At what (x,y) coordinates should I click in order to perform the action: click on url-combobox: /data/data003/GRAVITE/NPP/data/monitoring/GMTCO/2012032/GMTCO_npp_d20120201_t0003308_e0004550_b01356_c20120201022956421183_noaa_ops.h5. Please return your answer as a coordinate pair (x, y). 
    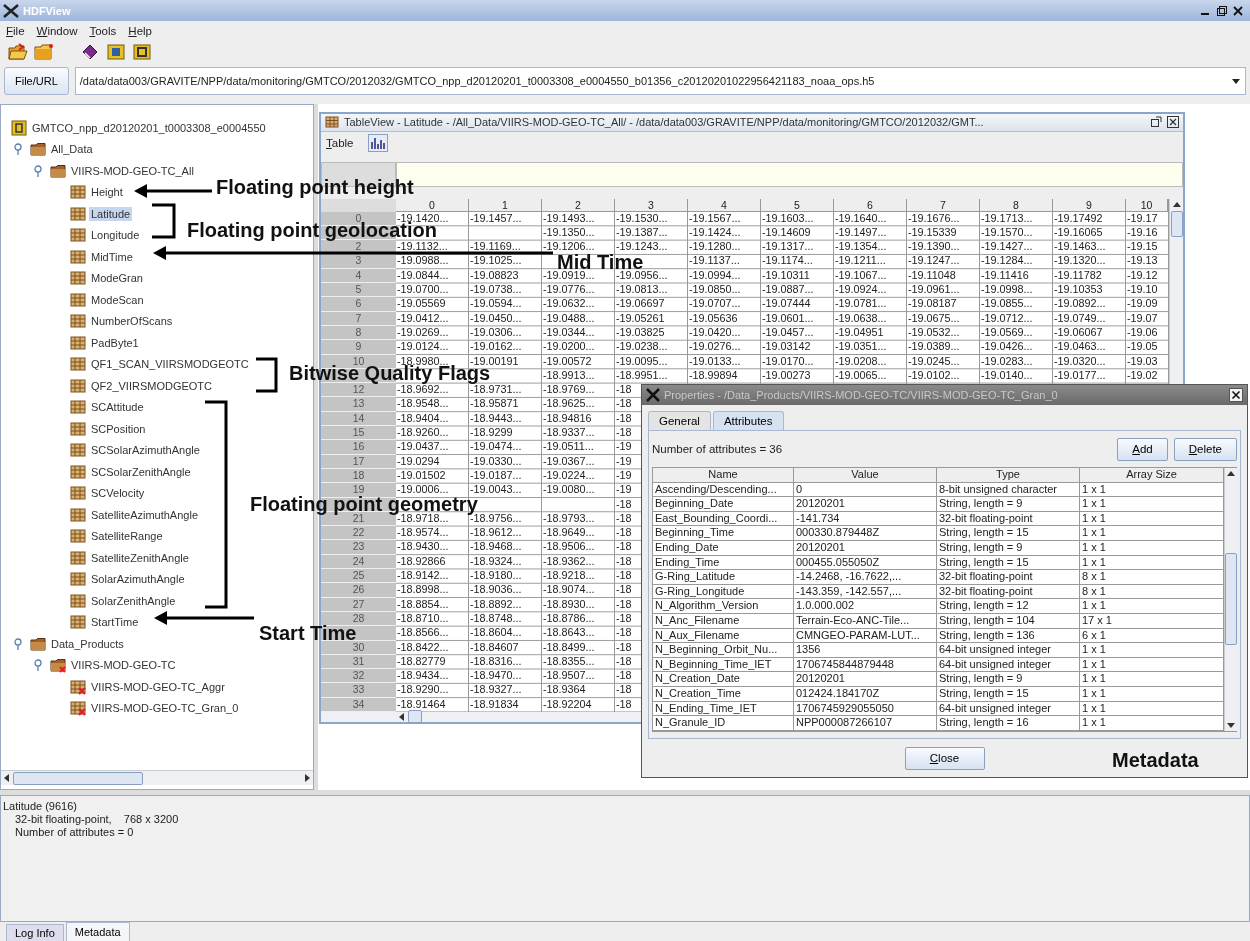
    Looking at the image, I should click on (660, 81).